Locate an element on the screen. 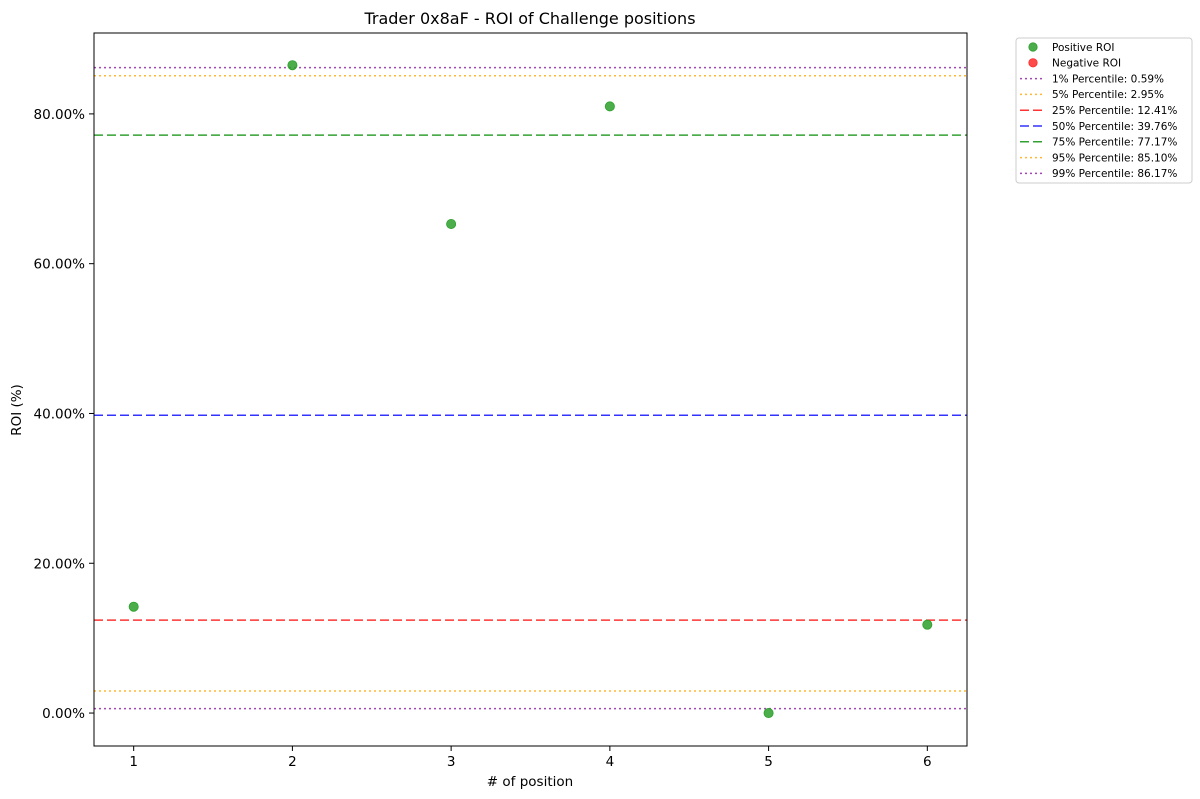 This screenshot has height=799, width=1200. legend-label: 50% Percentile: 39.76% is located at coordinates (1114, 127).